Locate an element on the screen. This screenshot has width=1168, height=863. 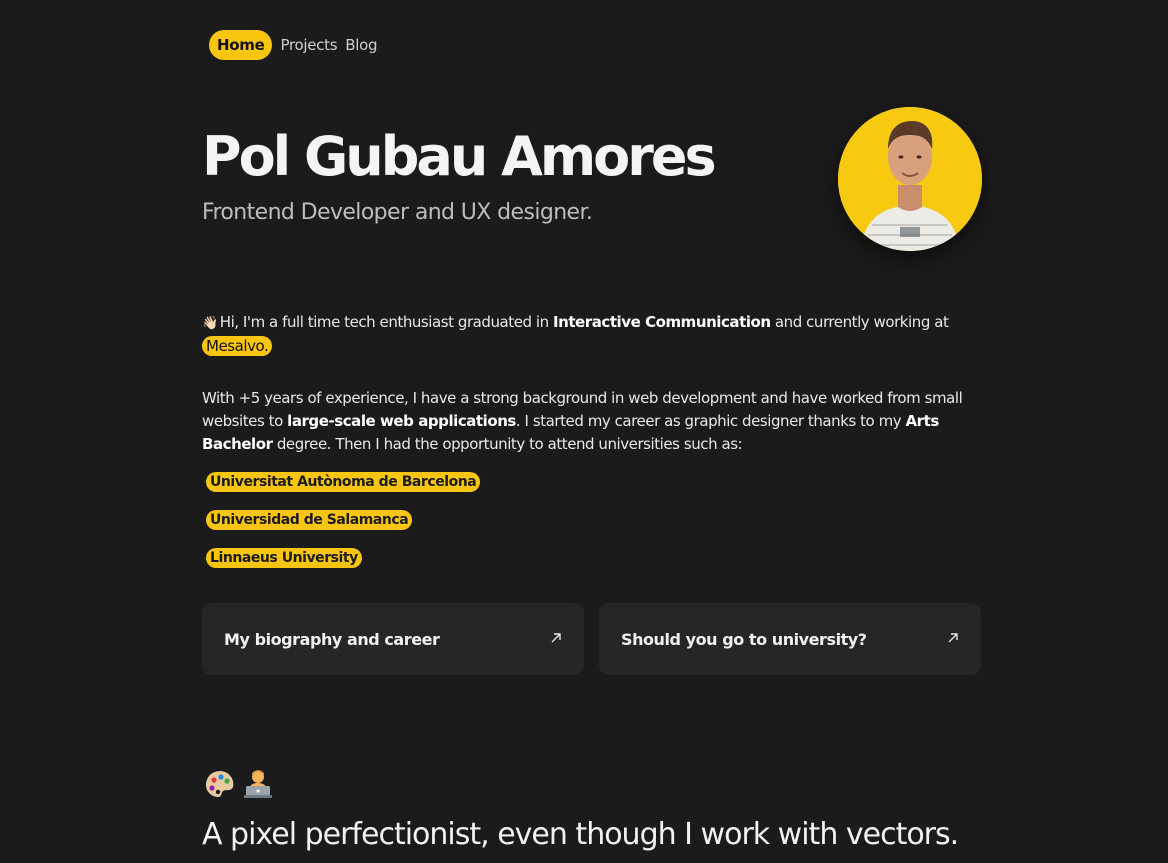
university-link-linnaeus: Linnaeus University is located at coordinates (284, 558).